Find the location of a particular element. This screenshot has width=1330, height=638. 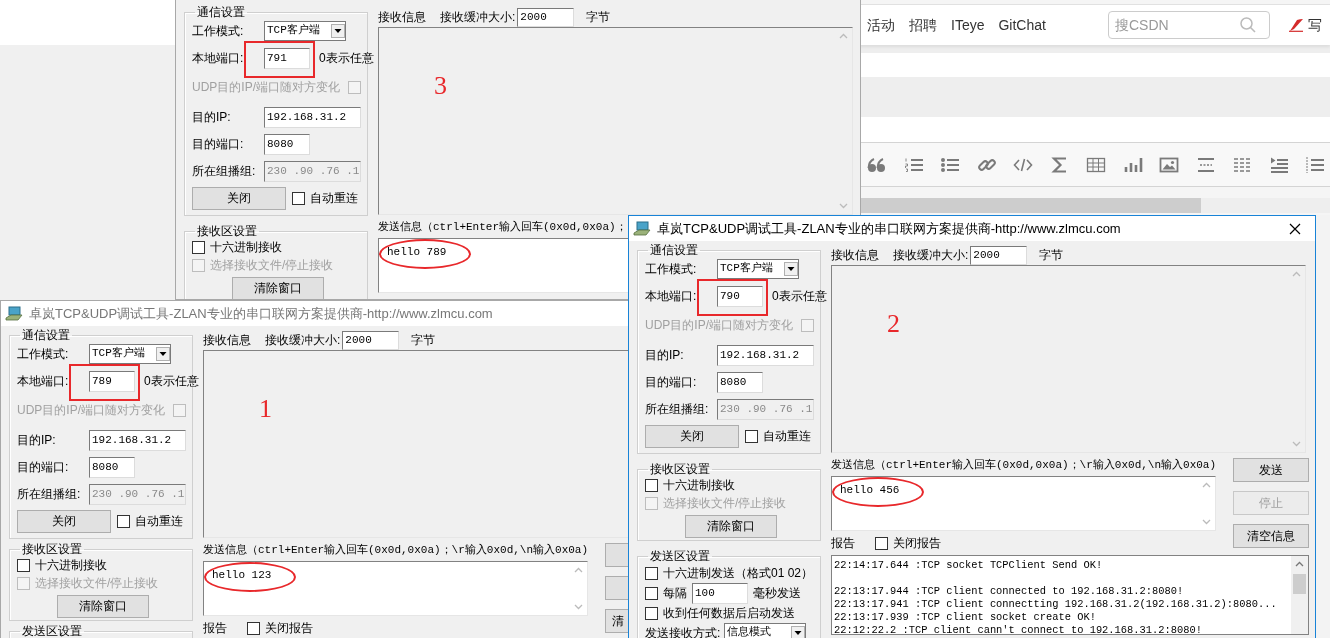

annotation-number: 1 is located at coordinates (265, 409).